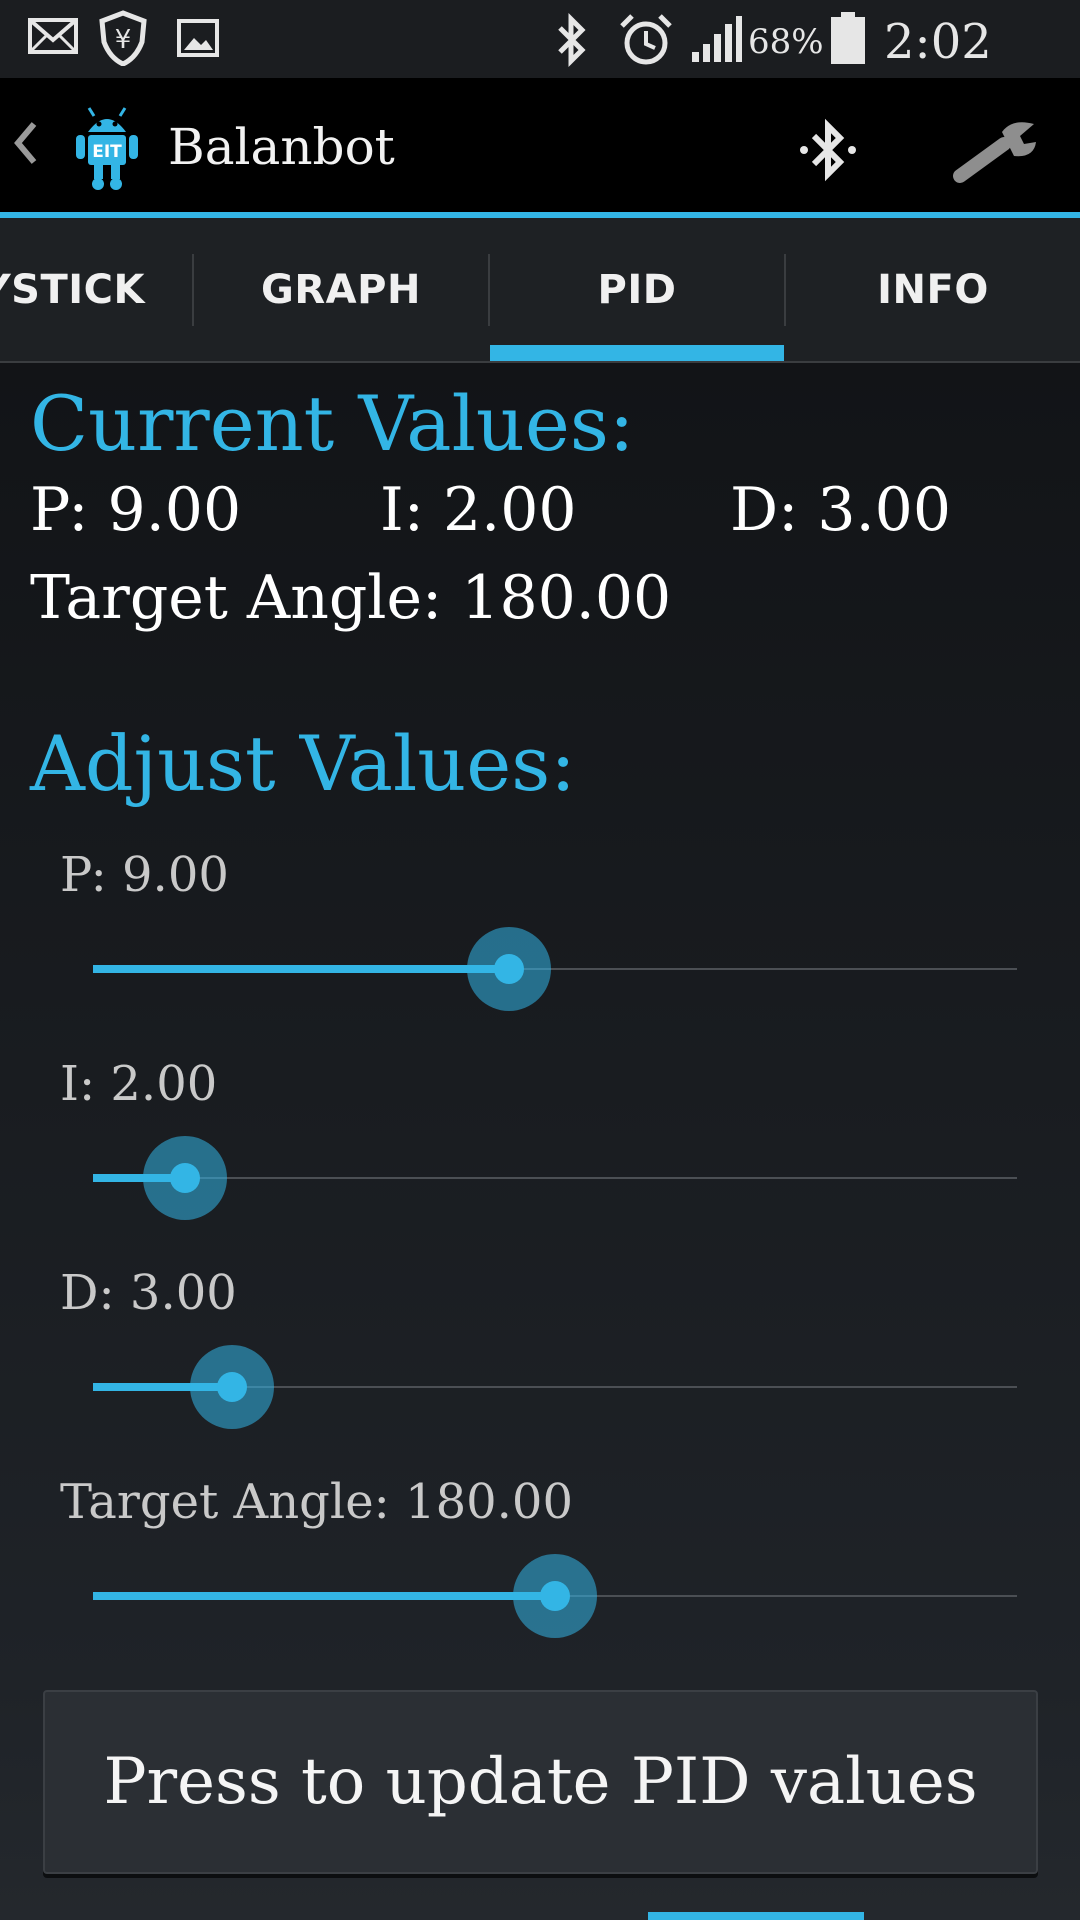  What do you see at coordinates (933, 289) in the screenshot?
I see `tab-info: INFO` at bounding box center [933, 289].